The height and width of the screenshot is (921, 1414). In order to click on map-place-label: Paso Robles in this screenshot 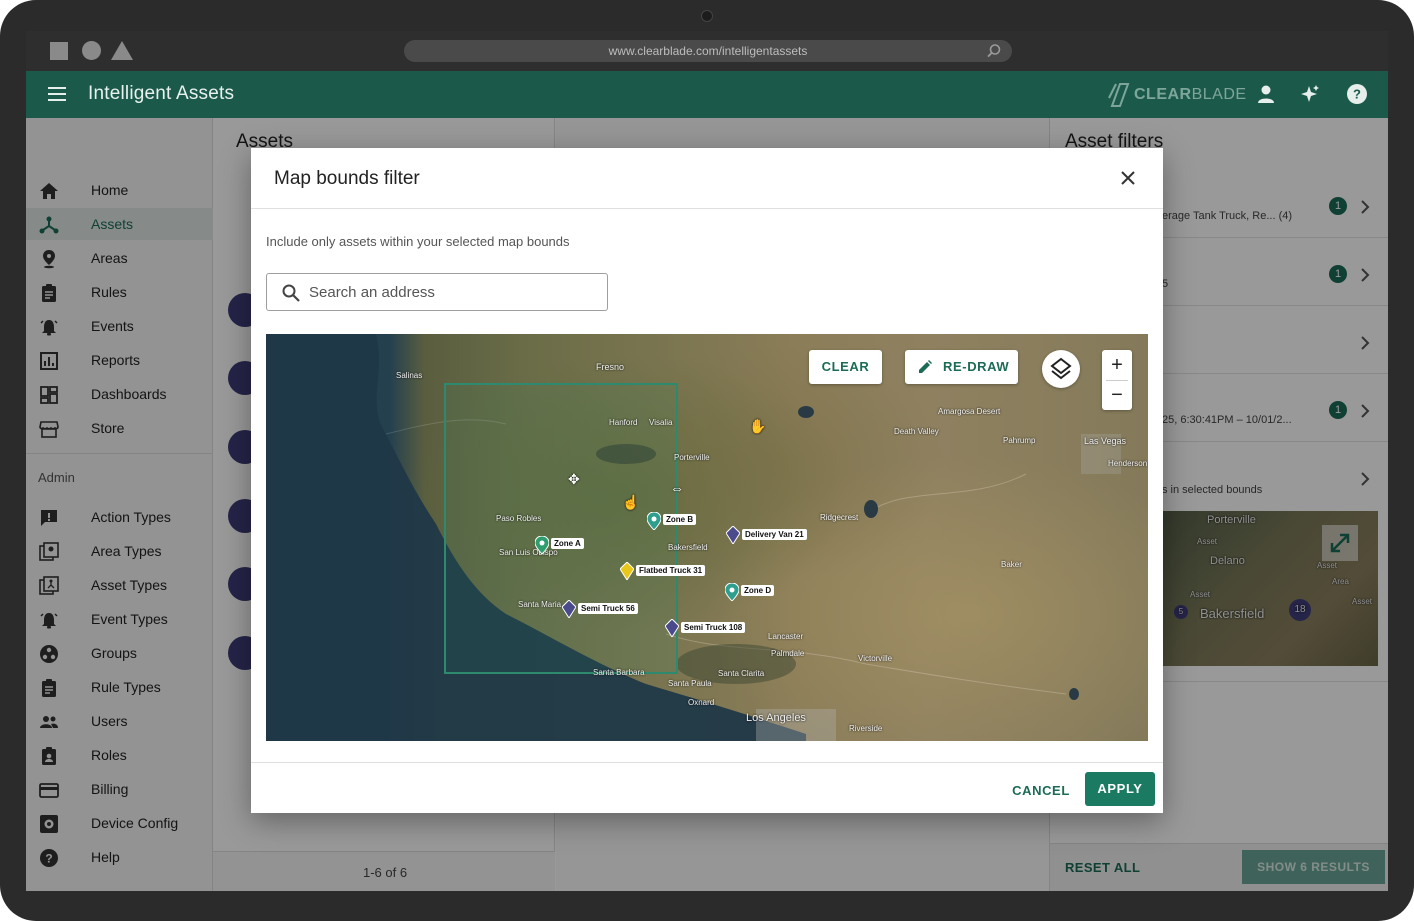, I will do `click(519, 518)`.